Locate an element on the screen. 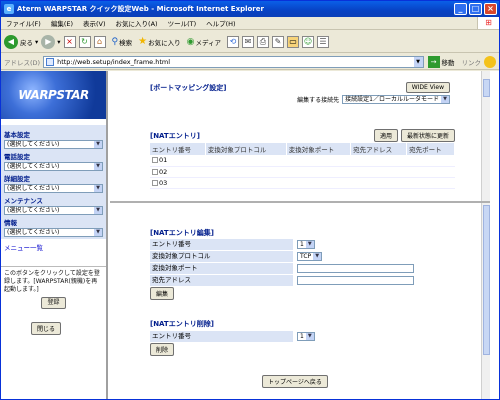 The image size is (500, 400). edit-port-label: 変換対象ポート is located at coordinates (221, 268).